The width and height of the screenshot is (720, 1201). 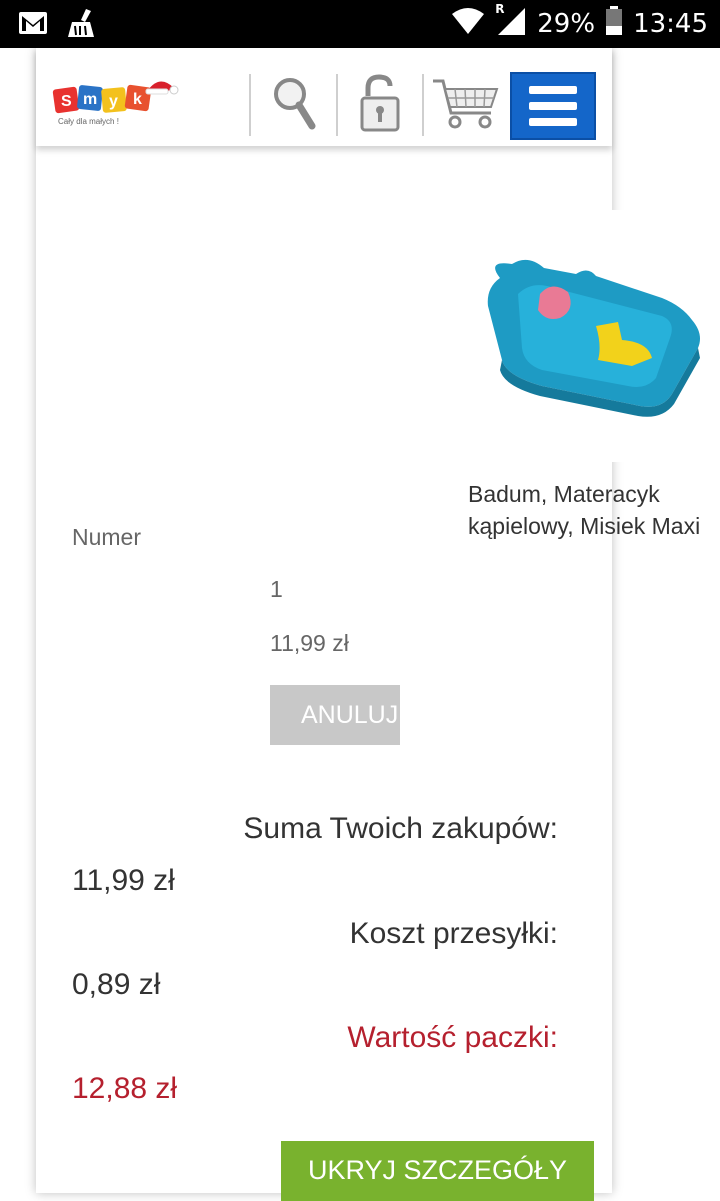 What do you see at coordinates (614, 24) in the screenshot?
I see `battery-icon` at bounding box center [614, 24].